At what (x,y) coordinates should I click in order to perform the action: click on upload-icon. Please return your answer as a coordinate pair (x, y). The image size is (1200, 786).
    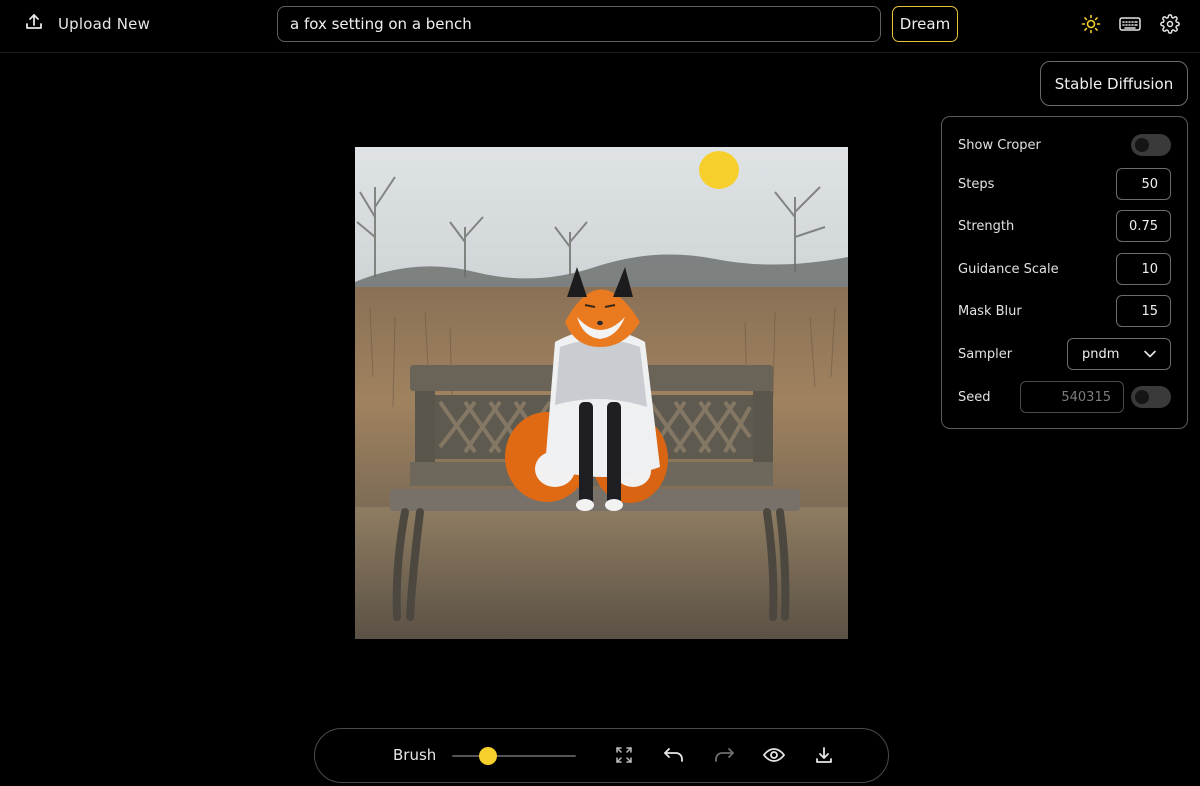
    Looking at the image, I should click on (34, 24).